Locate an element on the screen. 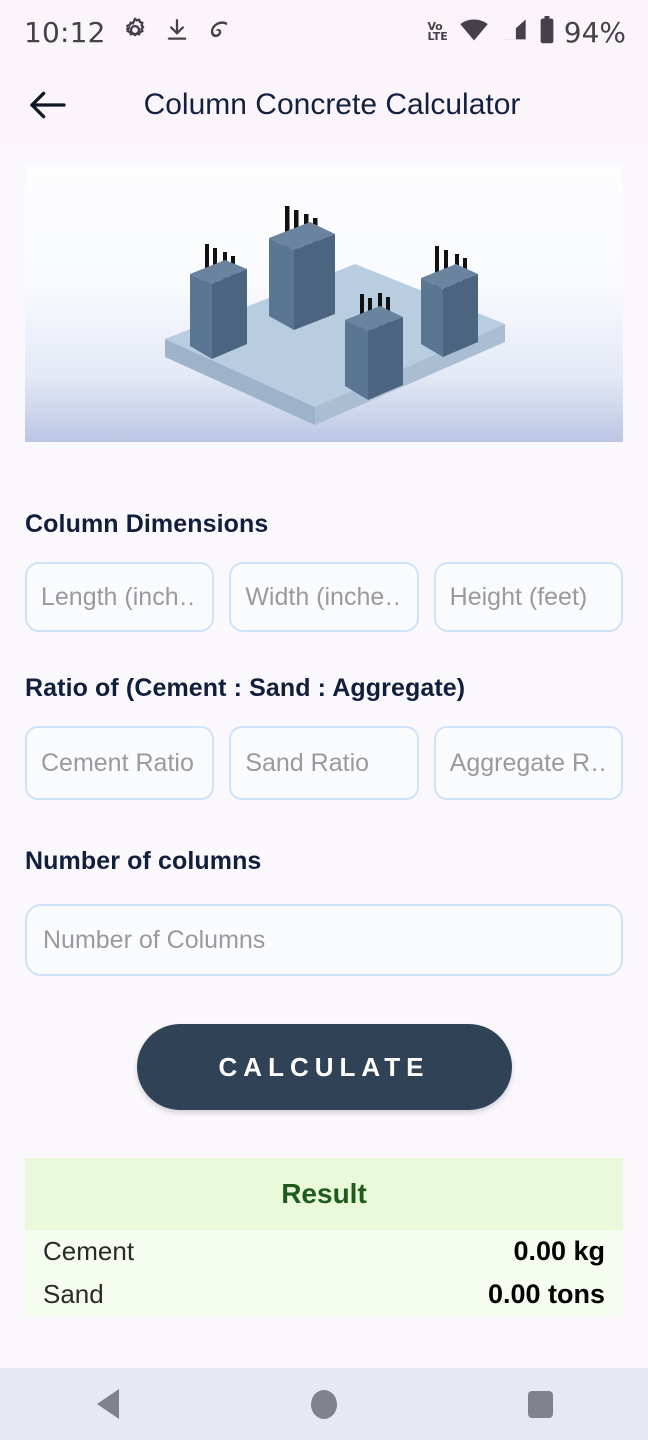  arrow-left-icon is located at coordinates (48, 105).